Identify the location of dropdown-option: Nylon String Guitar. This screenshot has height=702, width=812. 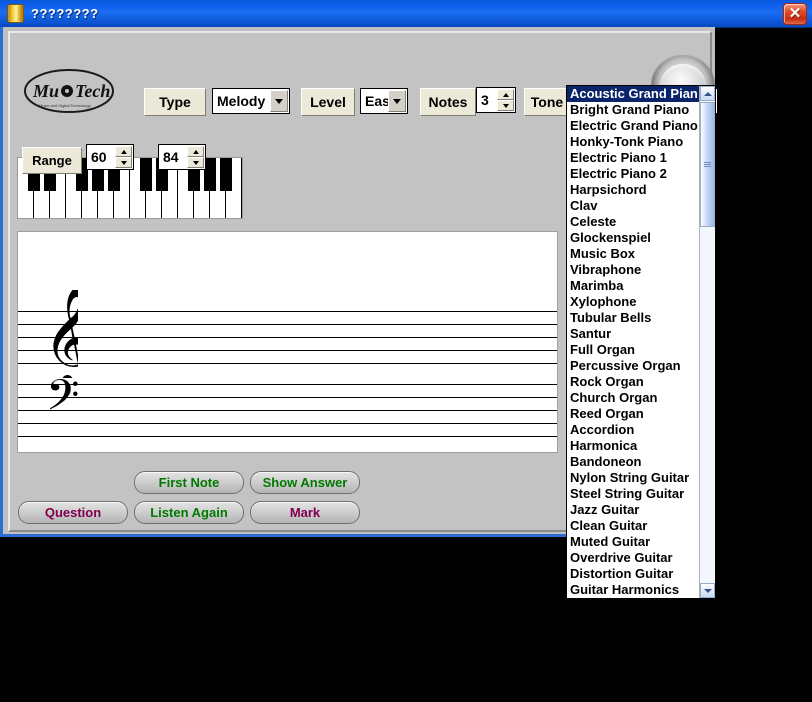
(633, 478).